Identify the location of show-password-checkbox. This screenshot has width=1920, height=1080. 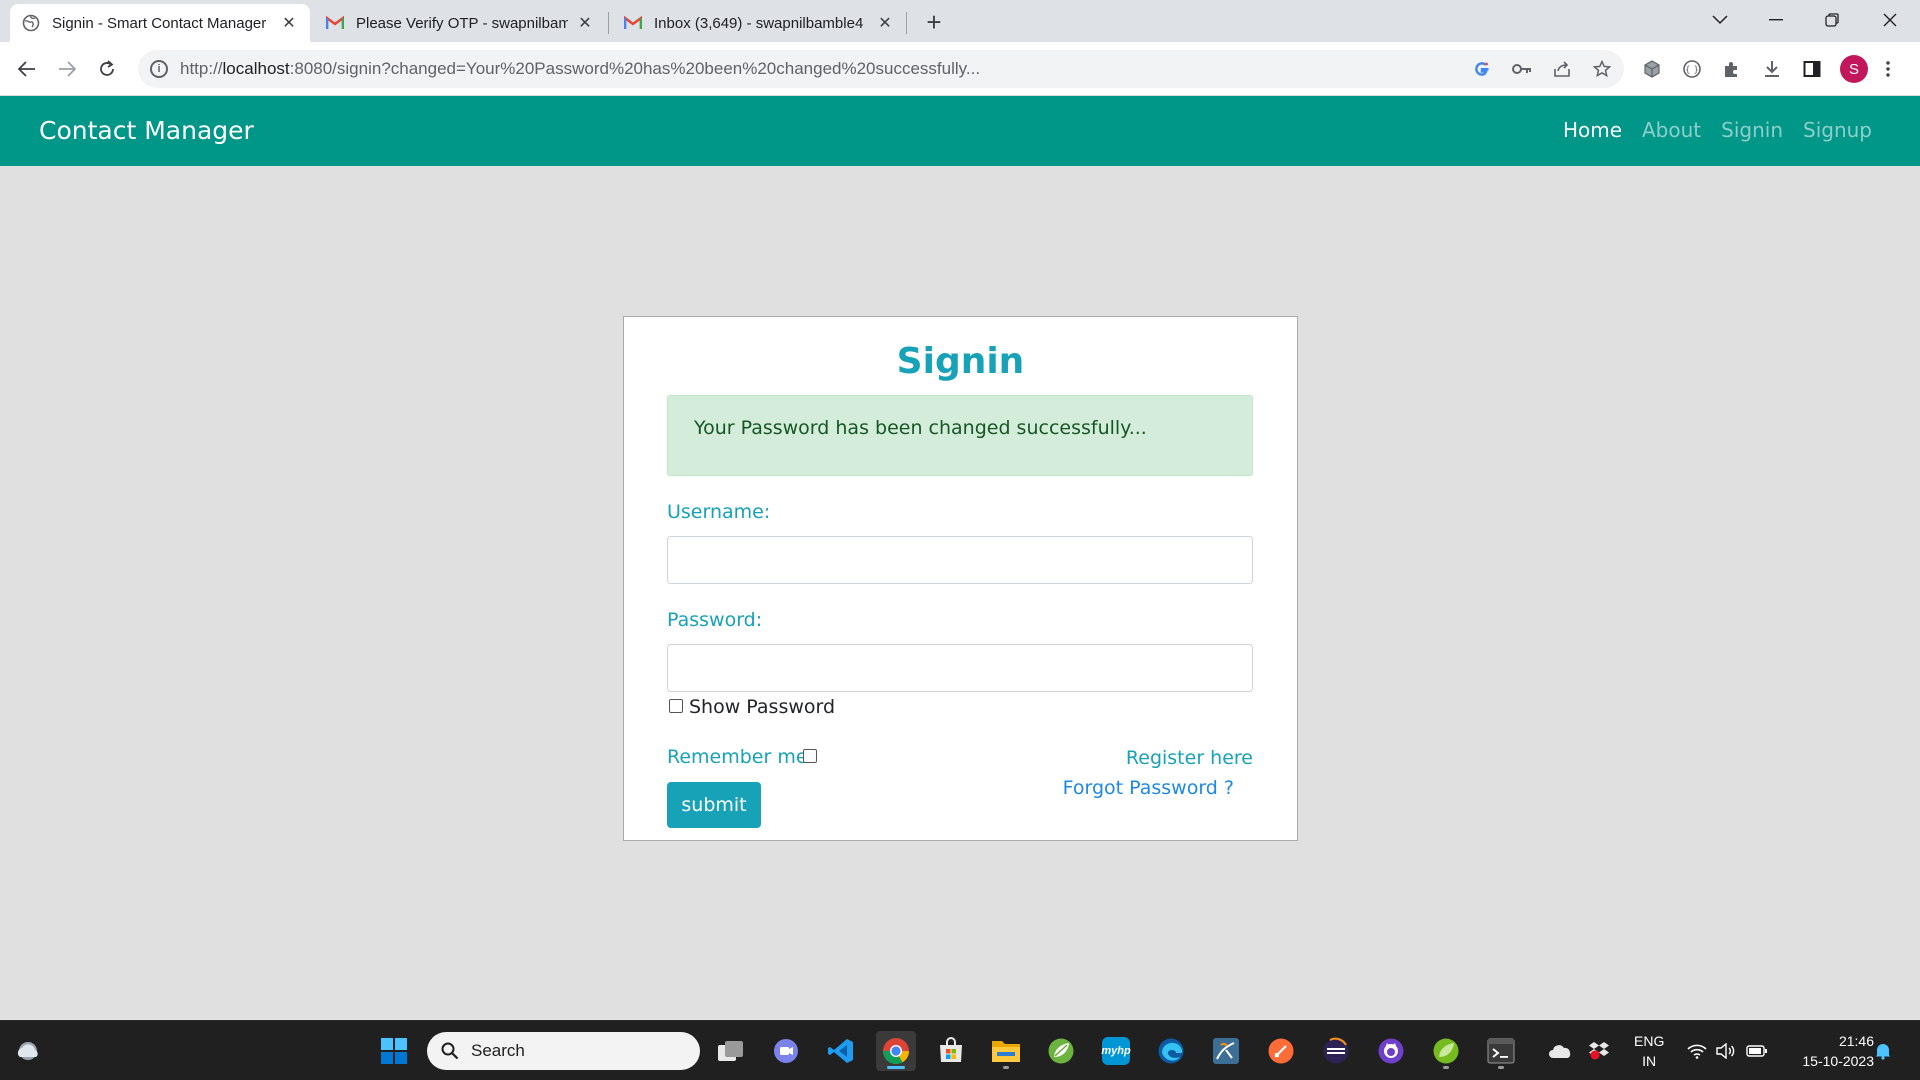
(676, 706).